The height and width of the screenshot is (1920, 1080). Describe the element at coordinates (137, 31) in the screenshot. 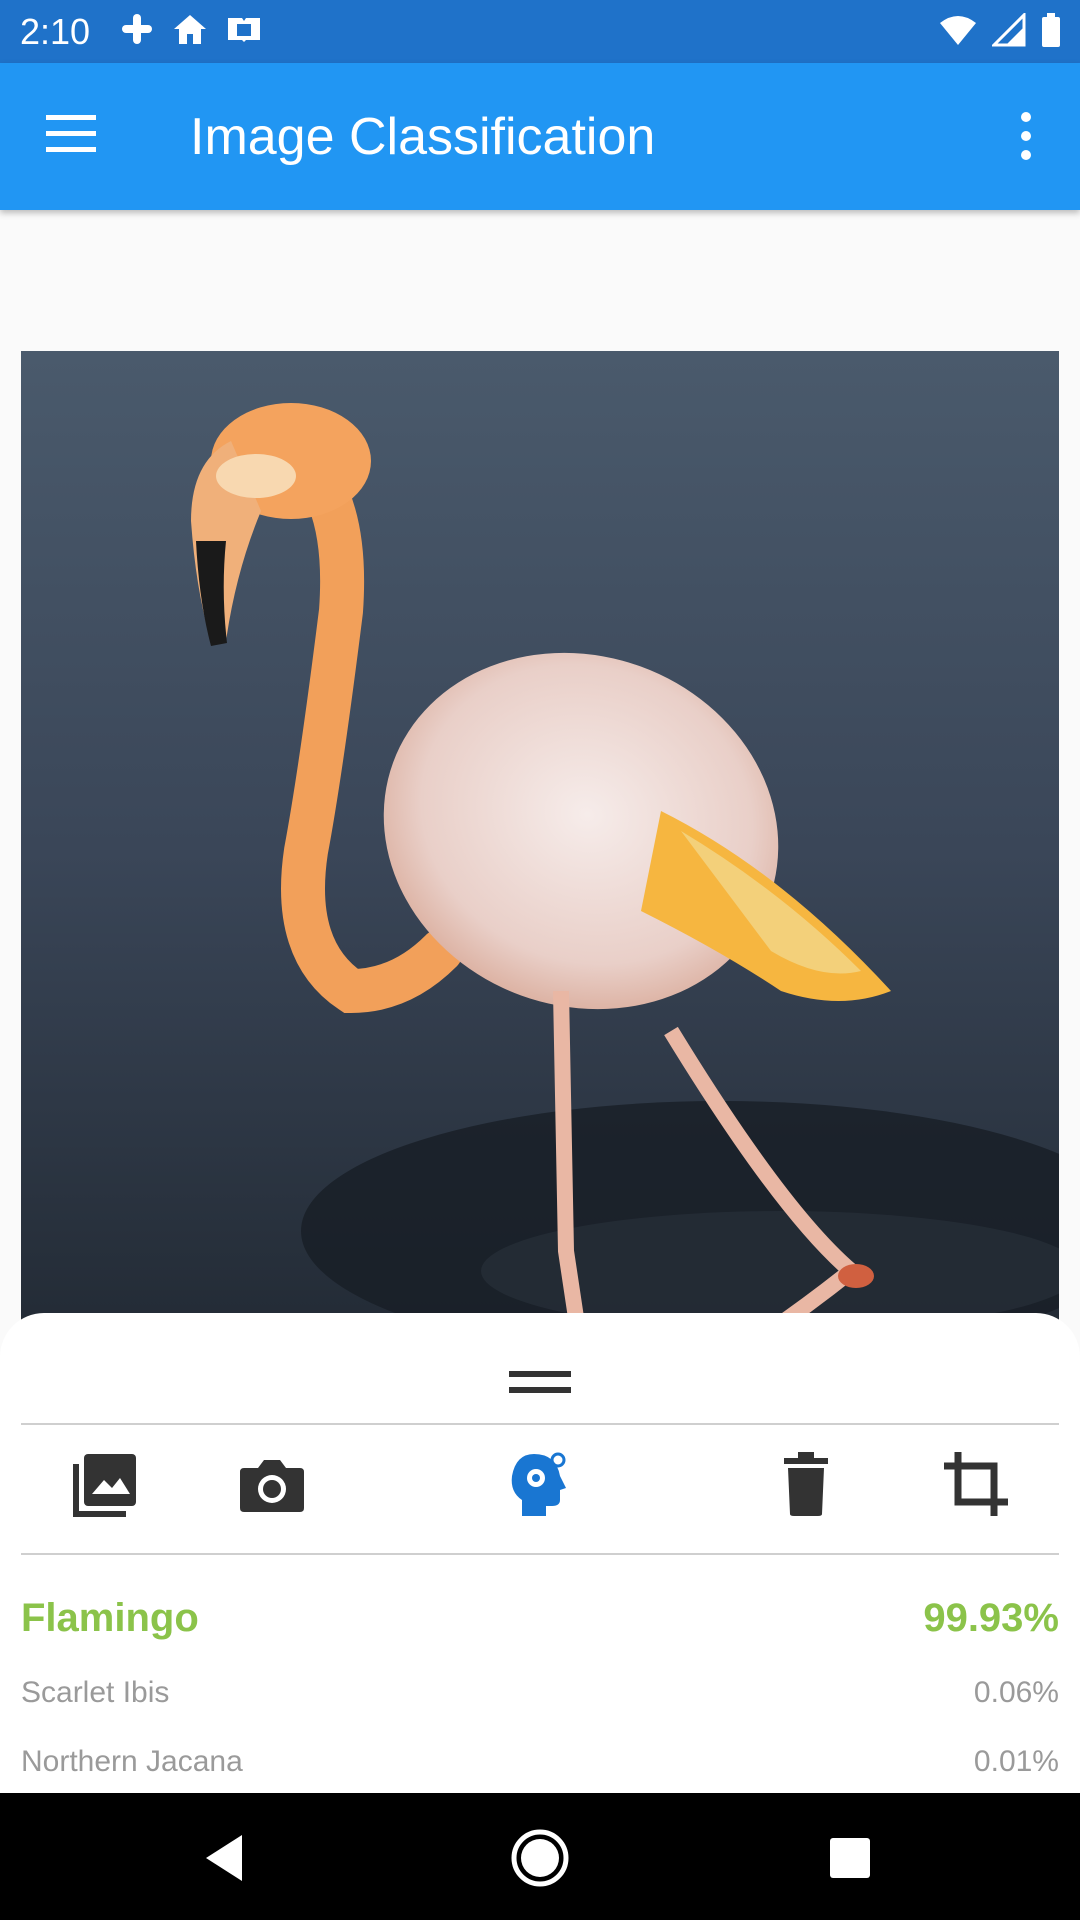

I see `slack-icon` at that location.